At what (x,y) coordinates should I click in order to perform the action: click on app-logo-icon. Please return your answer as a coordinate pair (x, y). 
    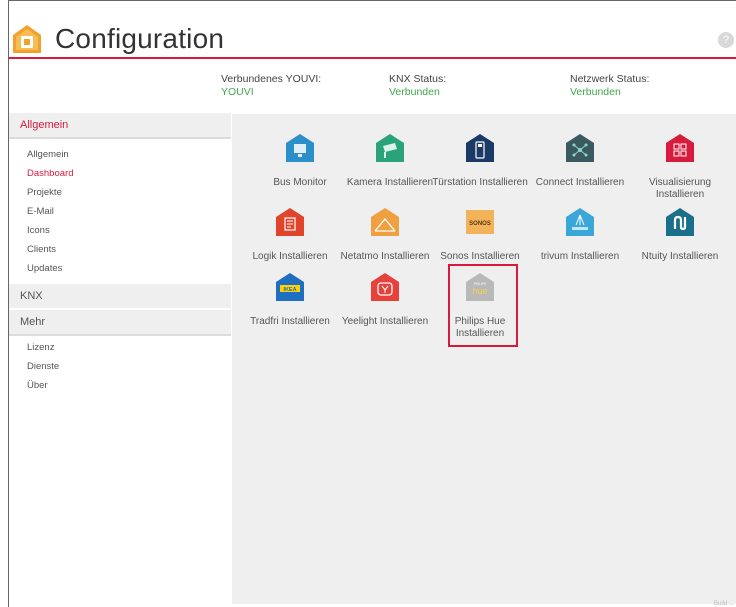
    Looking at the image, I should click on (27, 39).